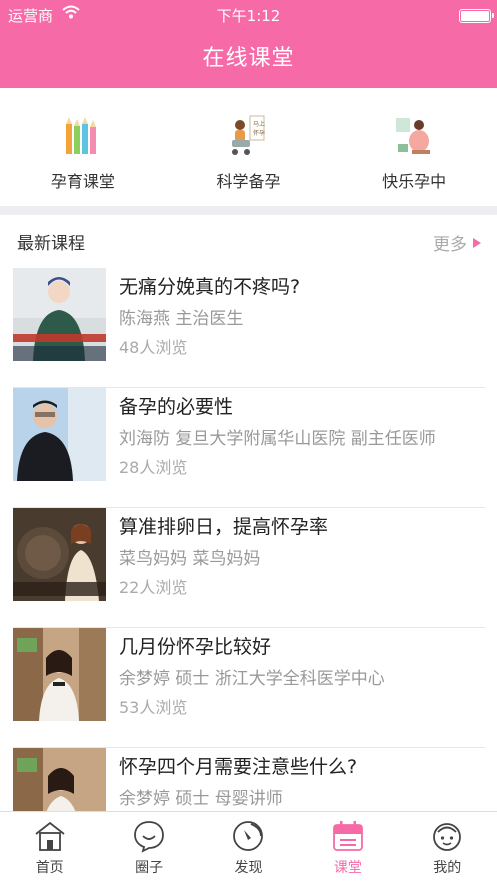 This screenshot has width=497, height=883. Describe the element at coordinates (413, 136) in the screenshot. I see `pregnant-mother-icon` at that location.